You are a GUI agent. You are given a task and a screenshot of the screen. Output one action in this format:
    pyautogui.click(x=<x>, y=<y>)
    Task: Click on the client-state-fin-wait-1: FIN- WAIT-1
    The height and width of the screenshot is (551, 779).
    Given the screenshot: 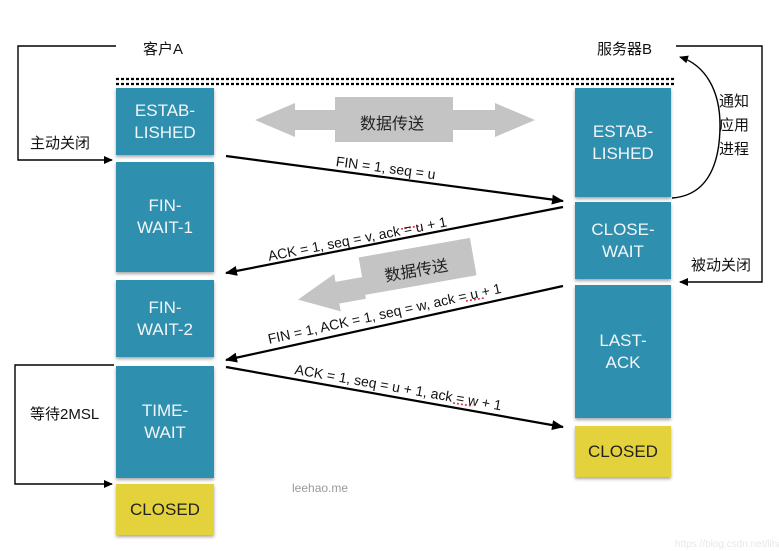 What is the action you would take?
    pyautogui.click(x=165, y=217)
    